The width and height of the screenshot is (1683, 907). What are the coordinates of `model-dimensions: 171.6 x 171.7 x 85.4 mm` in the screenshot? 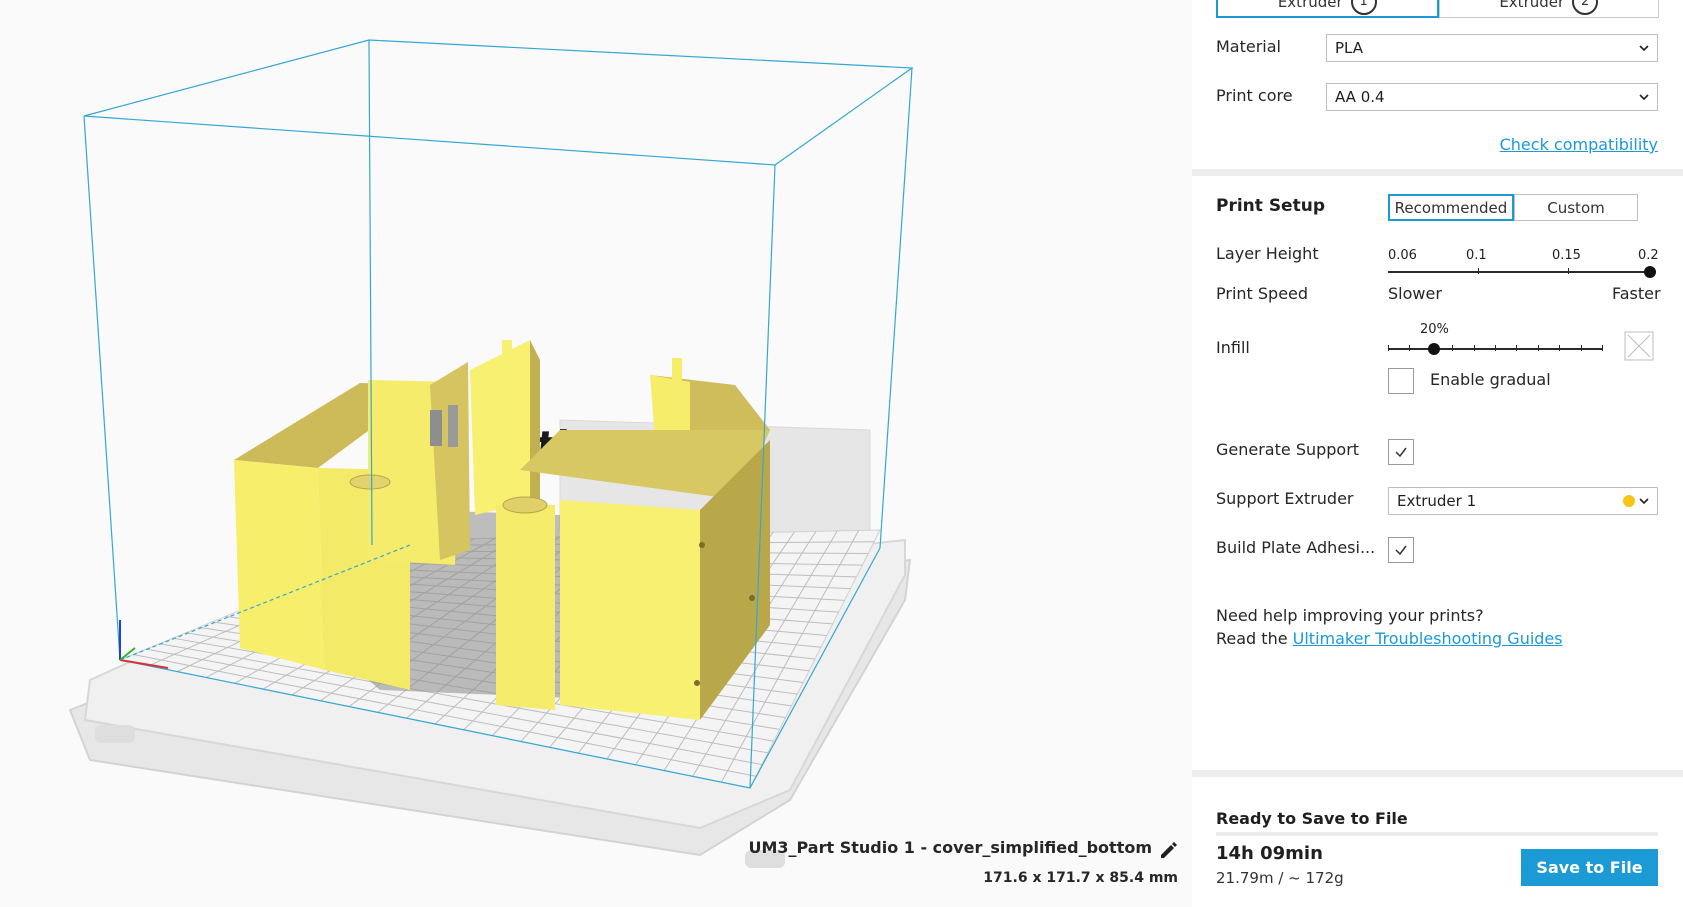 It's located at (1080, 878).